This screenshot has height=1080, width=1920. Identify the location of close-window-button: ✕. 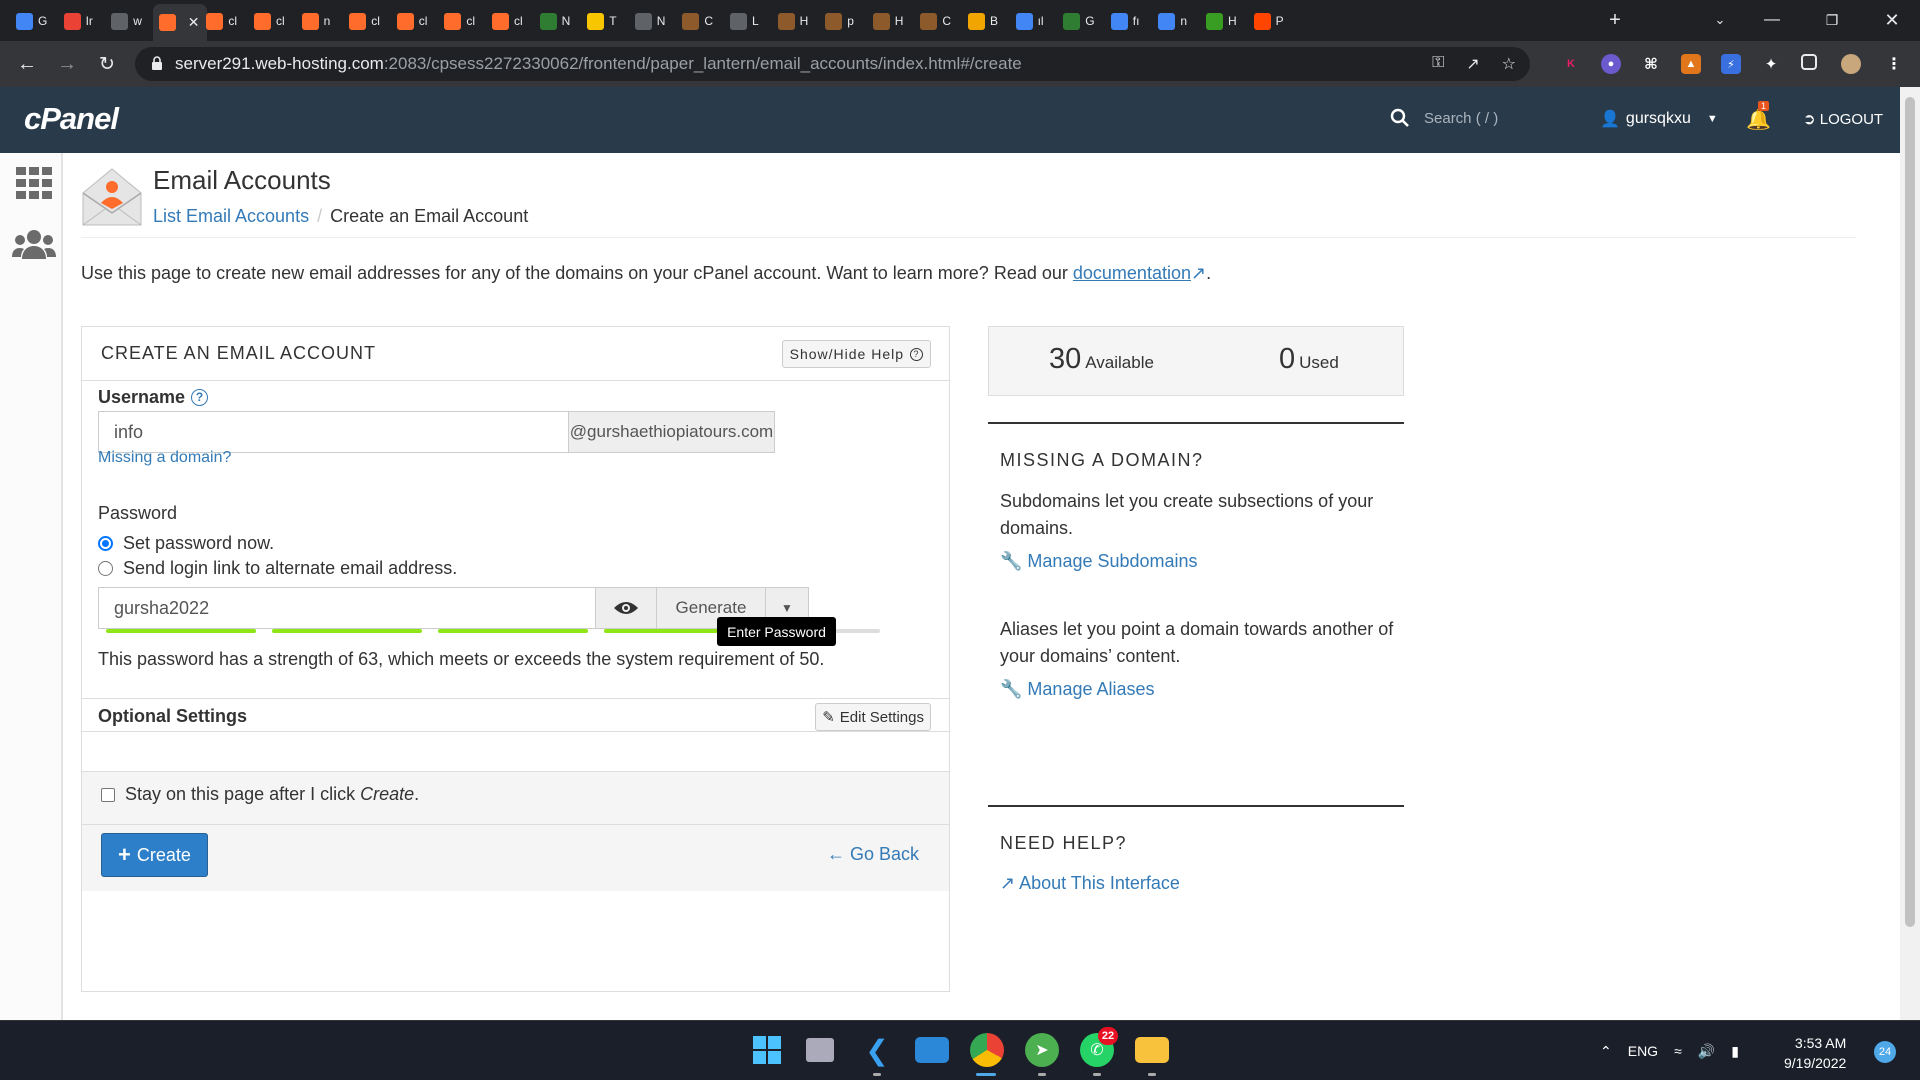
(1892, 20).